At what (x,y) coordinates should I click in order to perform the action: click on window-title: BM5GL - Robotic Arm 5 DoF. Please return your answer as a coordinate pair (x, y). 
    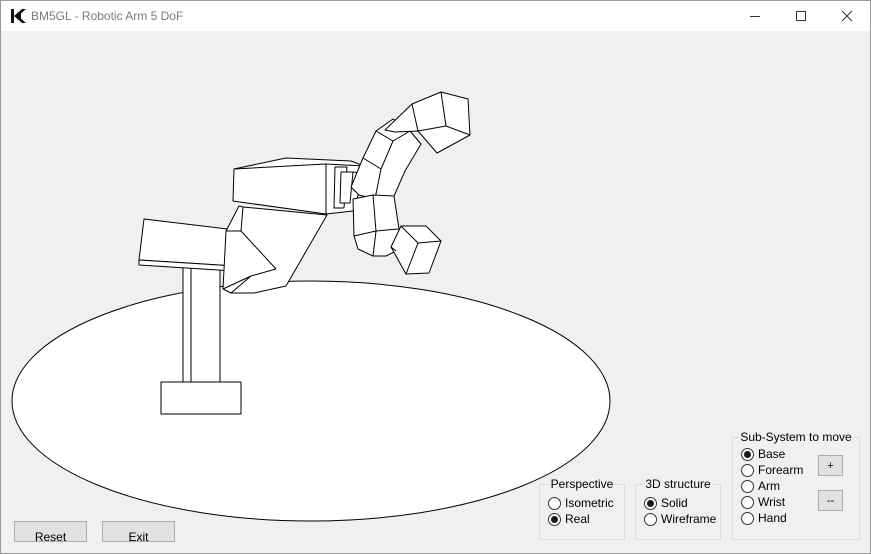
    Looking at the image, I should click on (107, 16).